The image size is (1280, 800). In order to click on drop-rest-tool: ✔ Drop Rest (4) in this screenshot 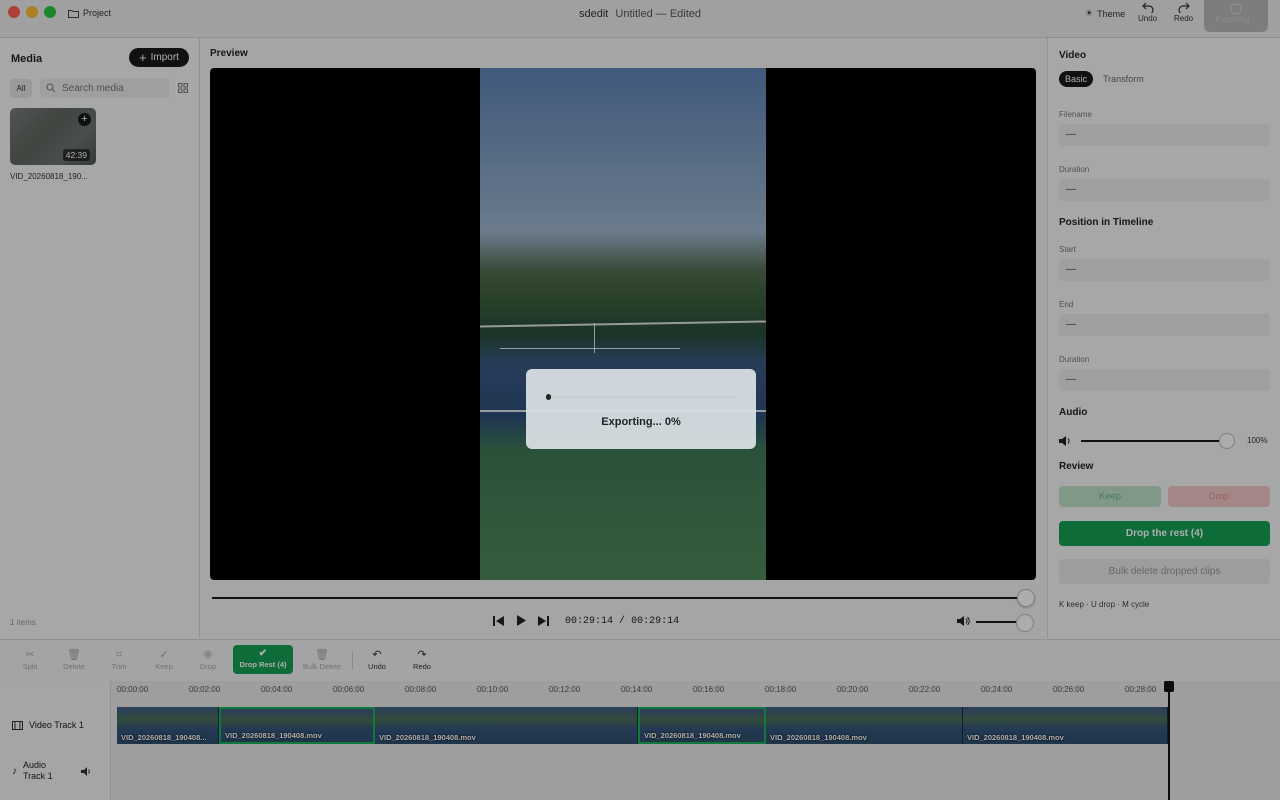, I will do `click(263, 659)`.